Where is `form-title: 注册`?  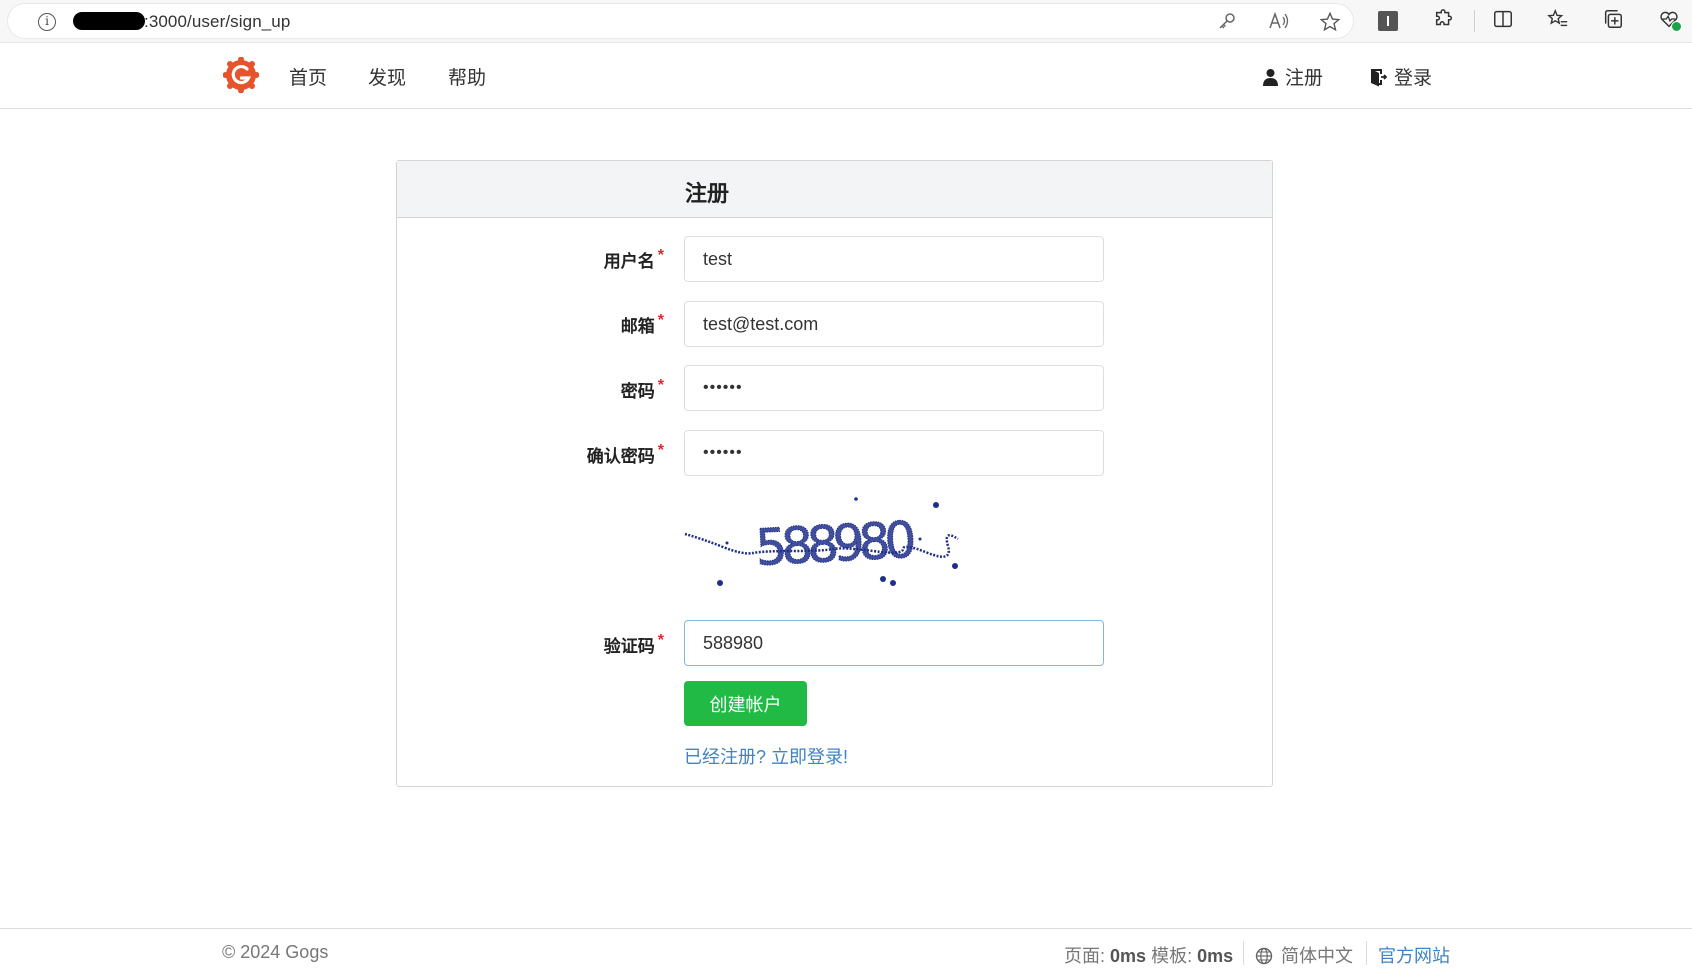
form-title: 注册 is located at coordinates (707, 193).